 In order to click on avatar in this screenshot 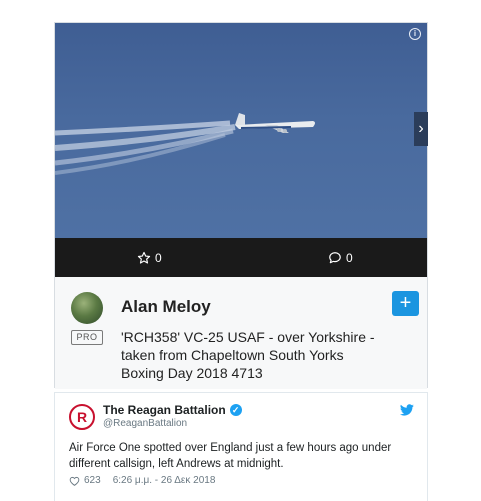, I will do `click(87, 308)`.